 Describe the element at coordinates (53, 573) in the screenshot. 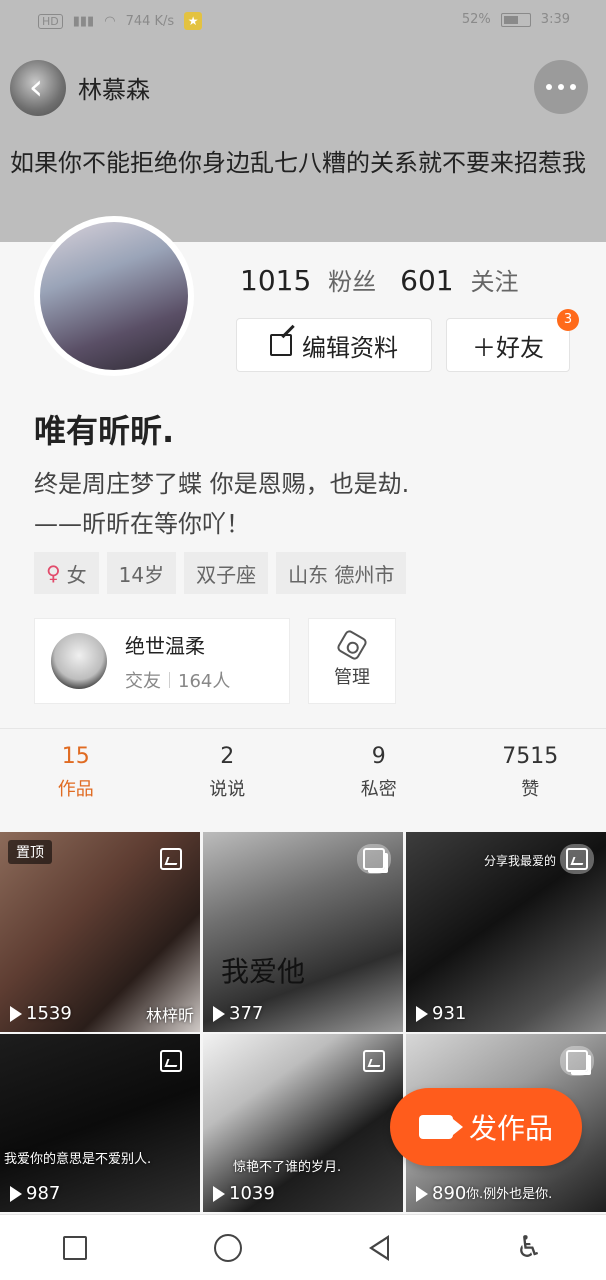

I see `female-icon: ♀` at that location.